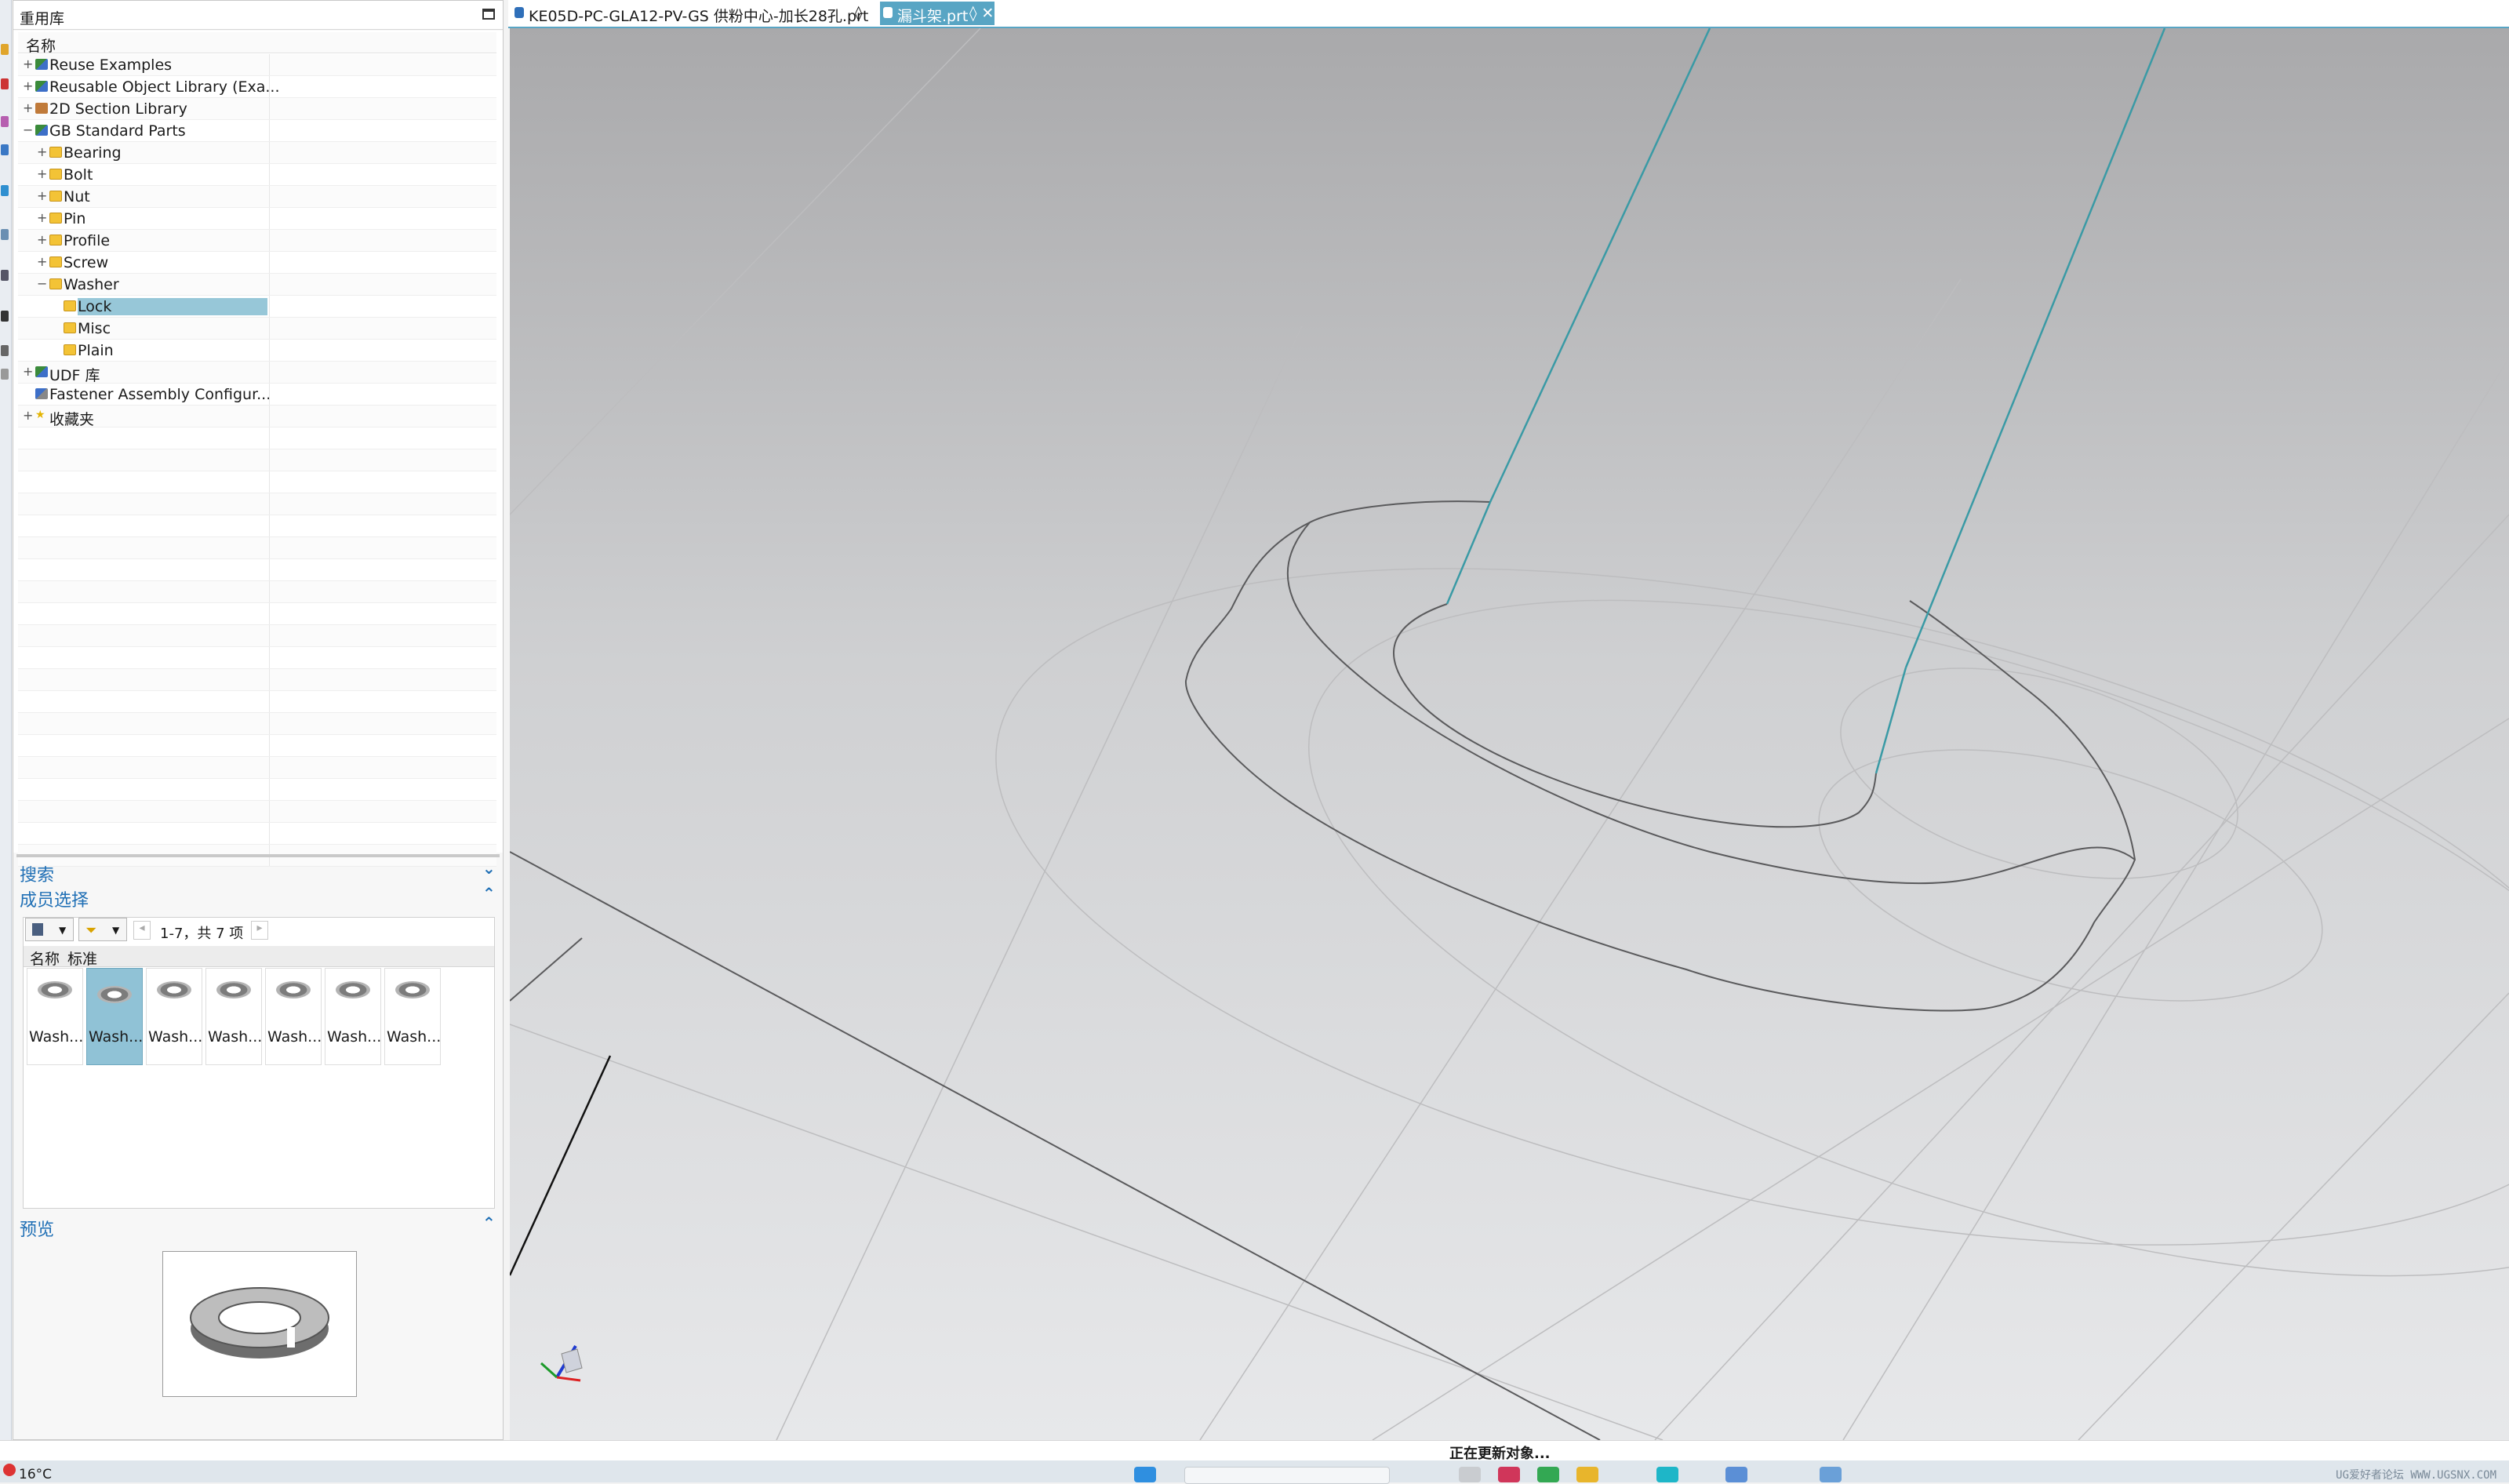  I want to click on tree-row: + Bearing, so click(257, 153).